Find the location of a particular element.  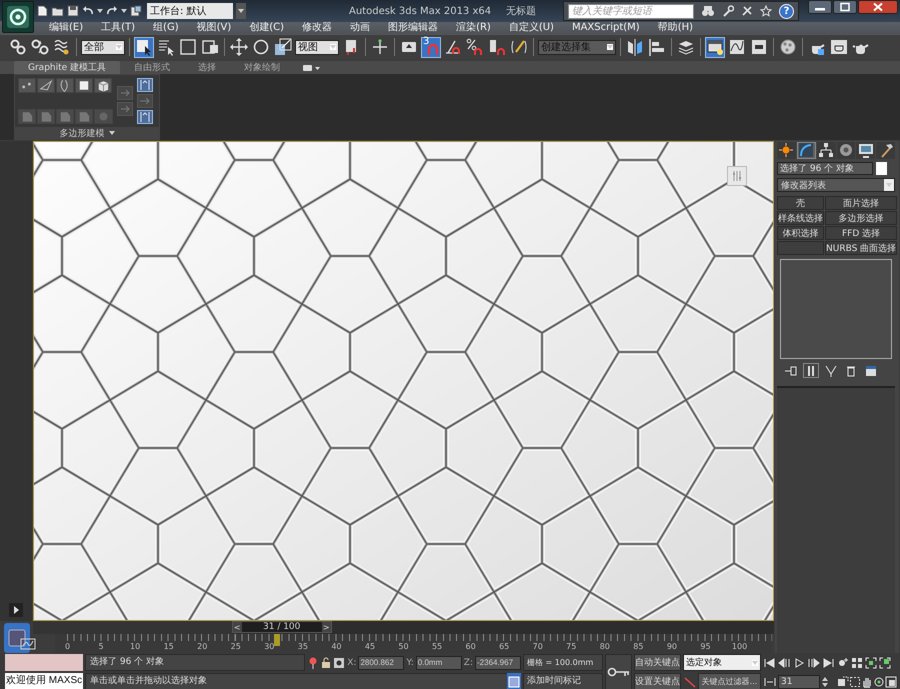

lock-button is located at coordinates (326, 663).